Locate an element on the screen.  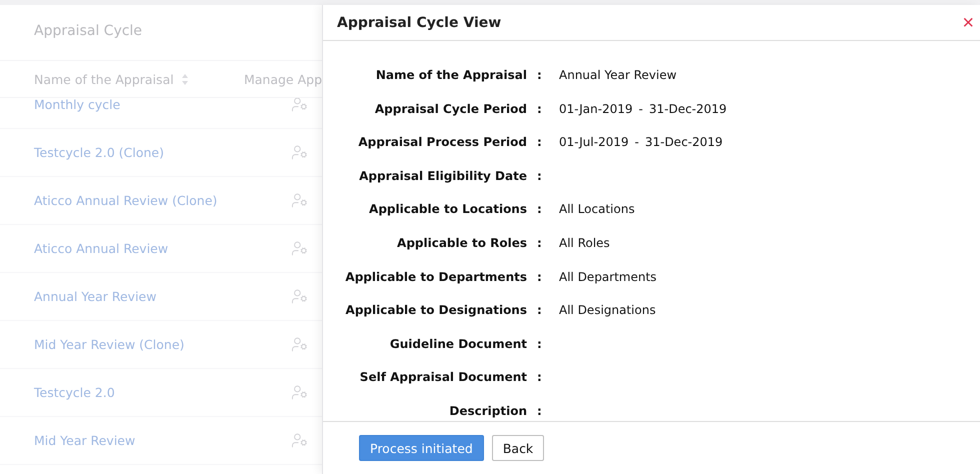
appraisal-link: Annual Year Review is located at coordinates (95, 296).